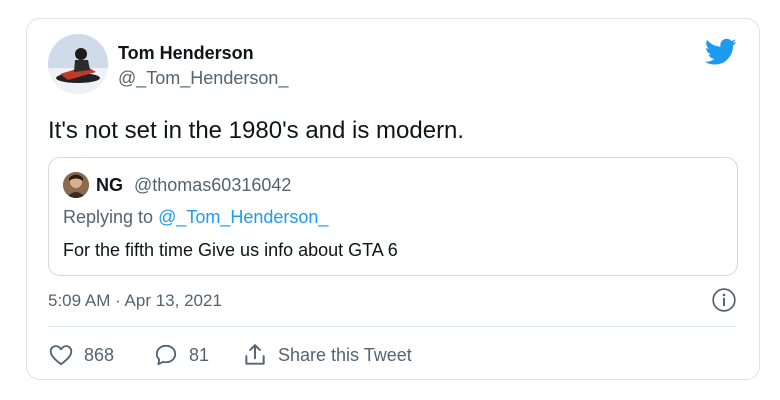 Image resolution: width=780 pixels, height=400 pixels. What do you see at coordinates (109, 185) in the screenshot?
I see `quoted-author-name: NG` at bounding box center [109, 185].